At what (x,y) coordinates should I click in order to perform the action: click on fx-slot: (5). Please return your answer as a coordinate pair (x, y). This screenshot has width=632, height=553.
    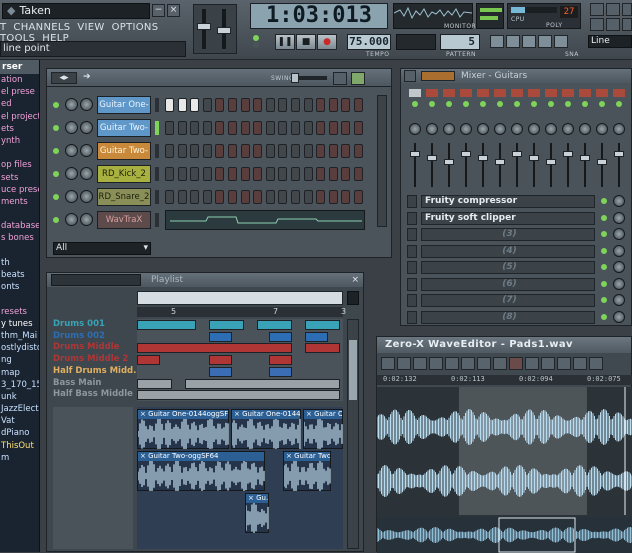
    Looking at the image, I should click on (508, 267).